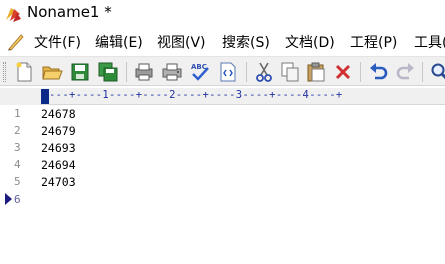 This screenshot has height=264, width=445. I want to click on line-number: 5, so click(17, 181).